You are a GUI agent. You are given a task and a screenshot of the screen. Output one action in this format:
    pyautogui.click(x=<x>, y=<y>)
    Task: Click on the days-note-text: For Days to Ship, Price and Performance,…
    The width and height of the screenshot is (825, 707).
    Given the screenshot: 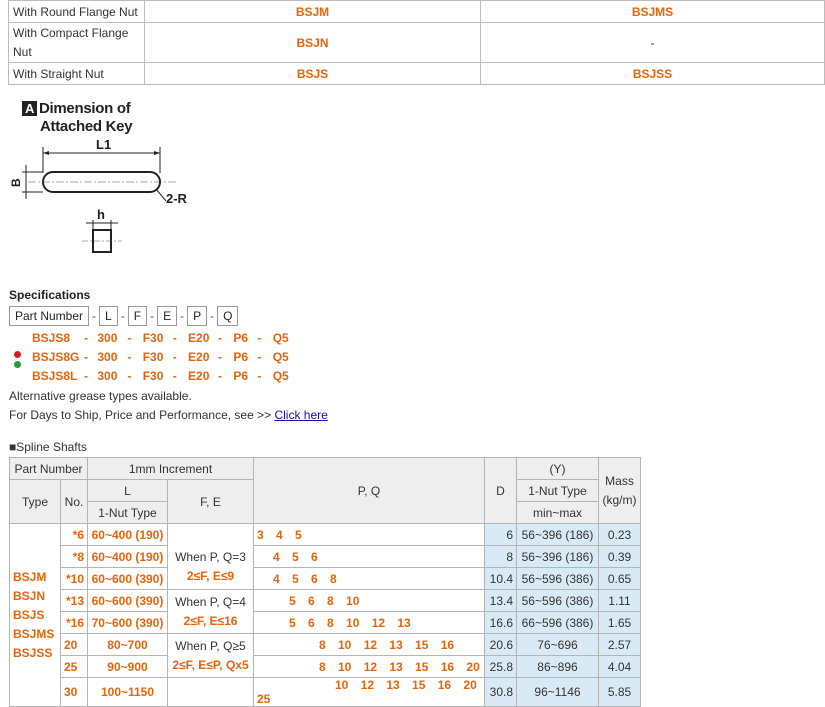 What is the action you would take?
    pyautogui.click(x=142, y=415)
    